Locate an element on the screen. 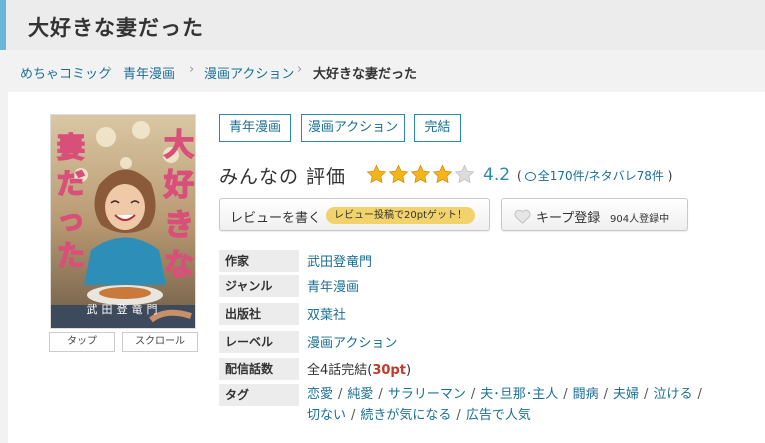  tag-link: 純愛 is located at coordinates (360, 394).